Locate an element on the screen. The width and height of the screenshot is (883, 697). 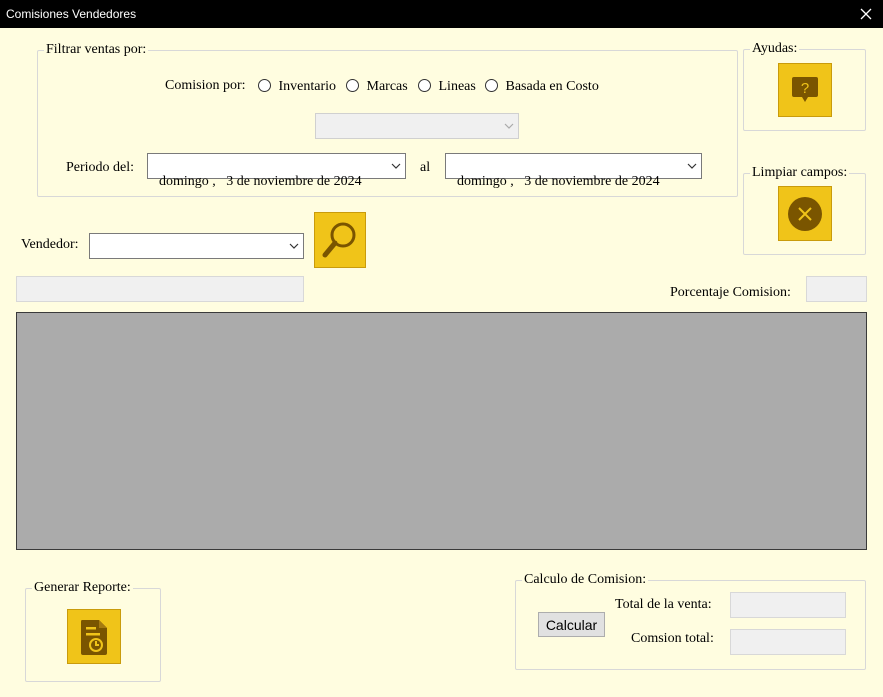
window-title: Comisiones Vendedores is located at coordinates (71, 14).